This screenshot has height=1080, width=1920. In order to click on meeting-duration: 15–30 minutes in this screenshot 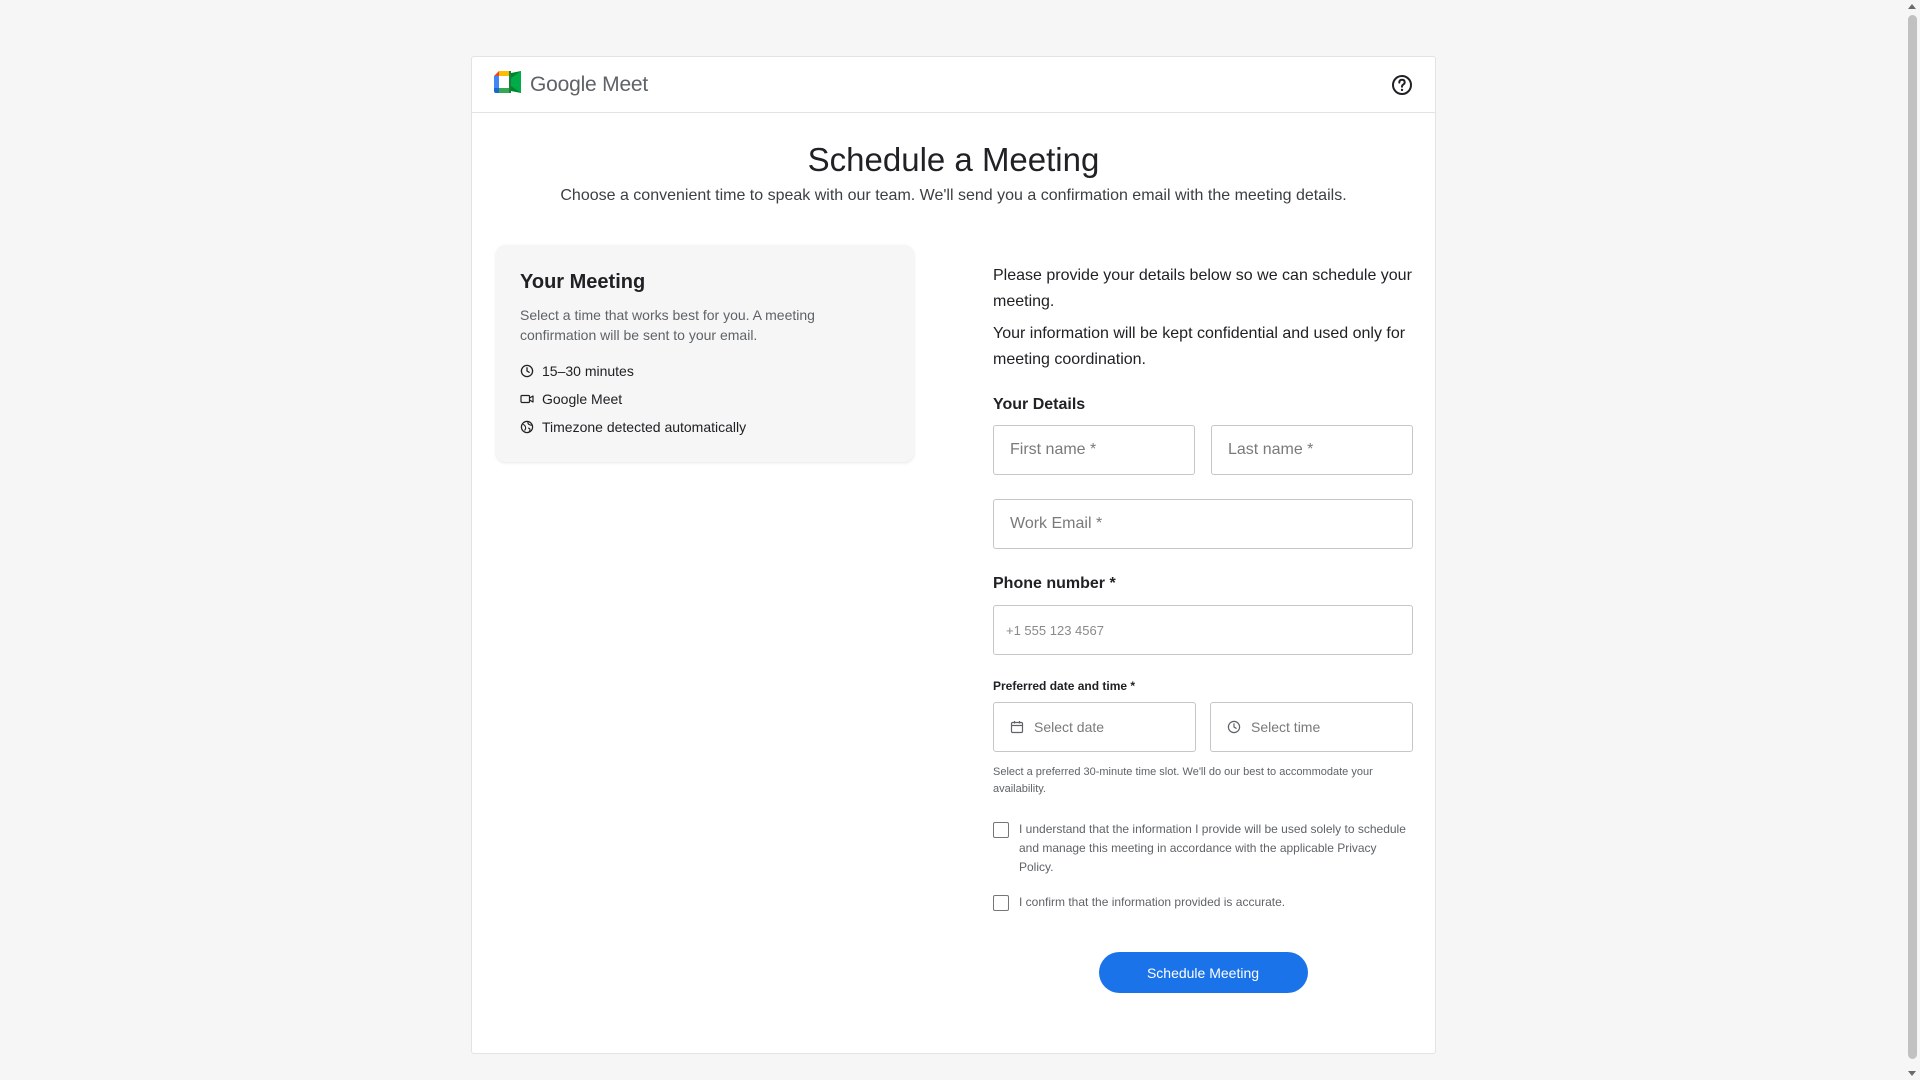, I will do `click(705, 371)`.